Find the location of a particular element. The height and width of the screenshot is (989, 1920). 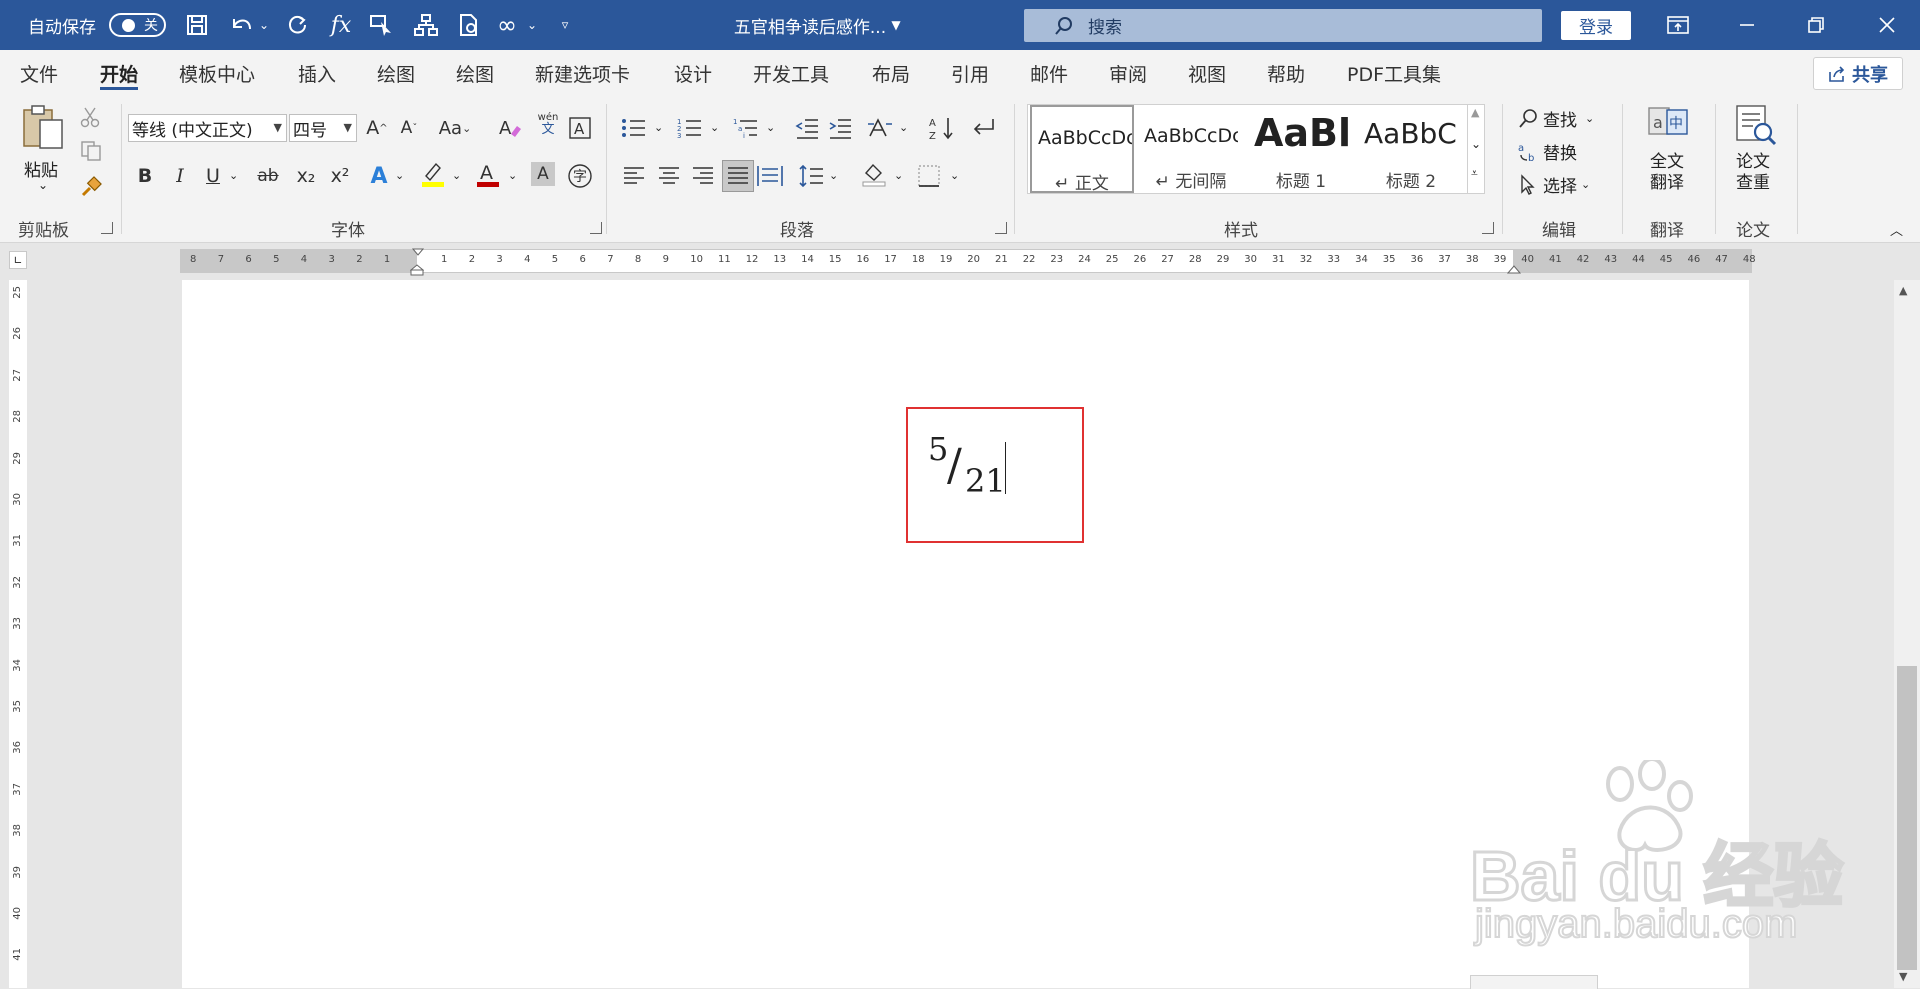

tab-selector-icon: ∟ is located at coordinates (18, 260).